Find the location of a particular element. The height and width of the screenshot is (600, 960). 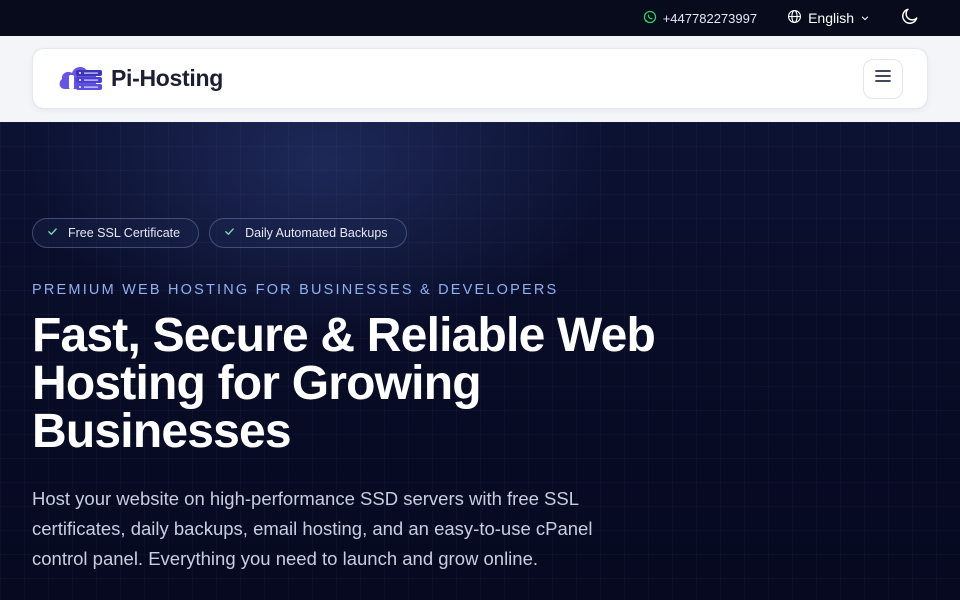

top-utility-bar: +447782273997 English is located at coordinates (480, 18).